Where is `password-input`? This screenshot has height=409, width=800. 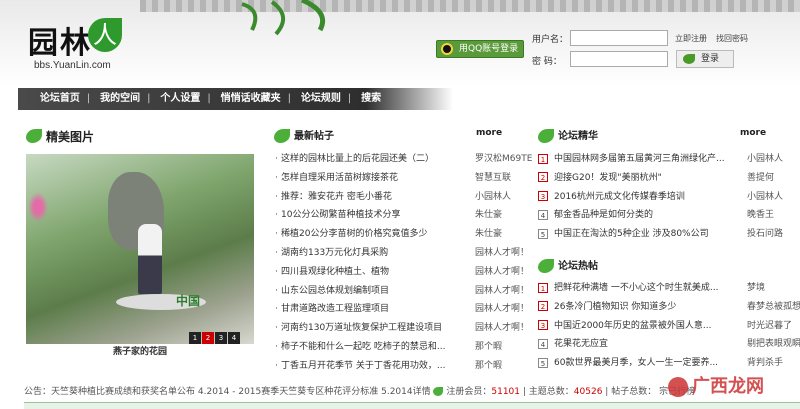 password-input is located at coordinates (619, 59).